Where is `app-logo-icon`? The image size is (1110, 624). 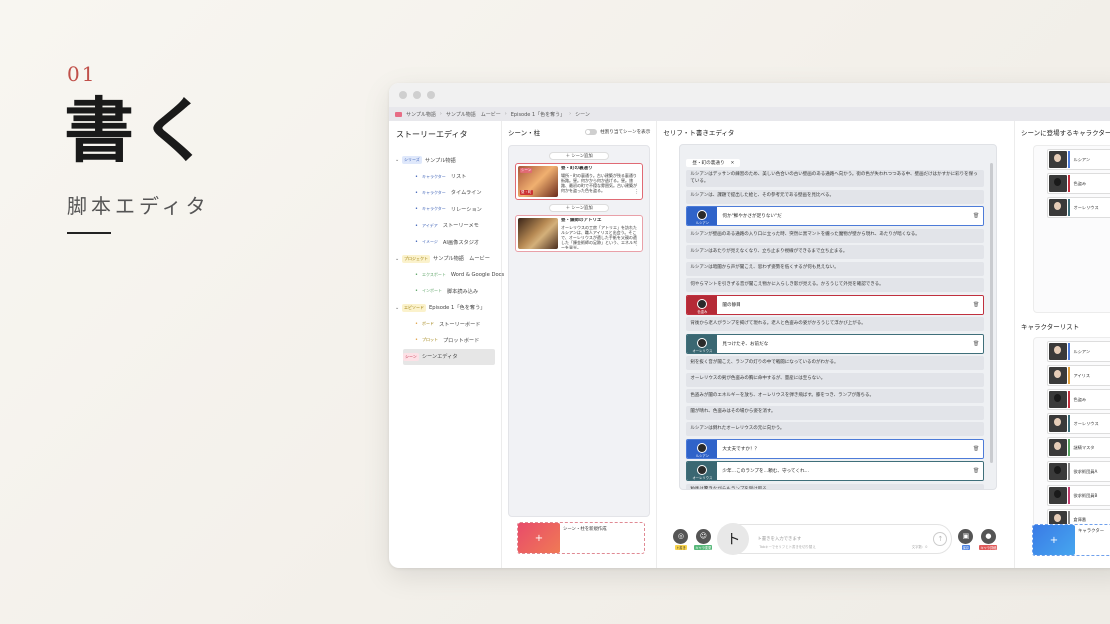
app-logo-icon is located at coordinates (398, 114).